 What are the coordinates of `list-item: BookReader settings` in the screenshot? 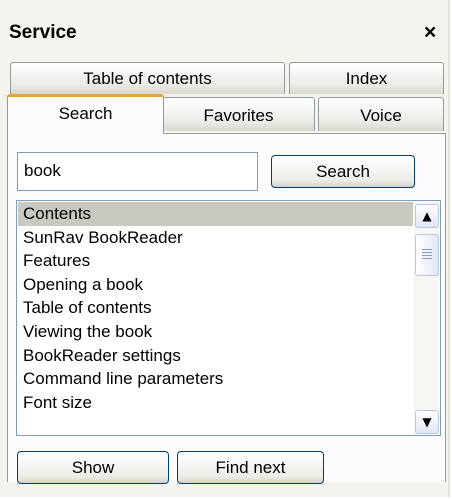 It's located at (215, 356).